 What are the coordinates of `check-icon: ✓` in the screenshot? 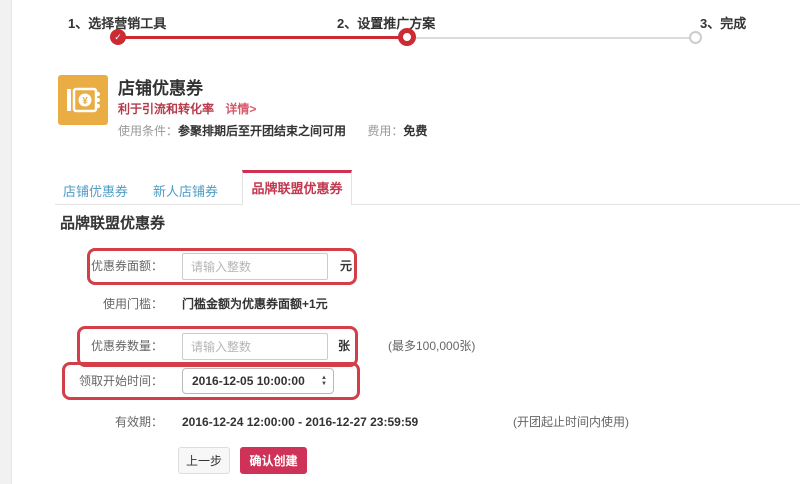 It's located at (118, 37).